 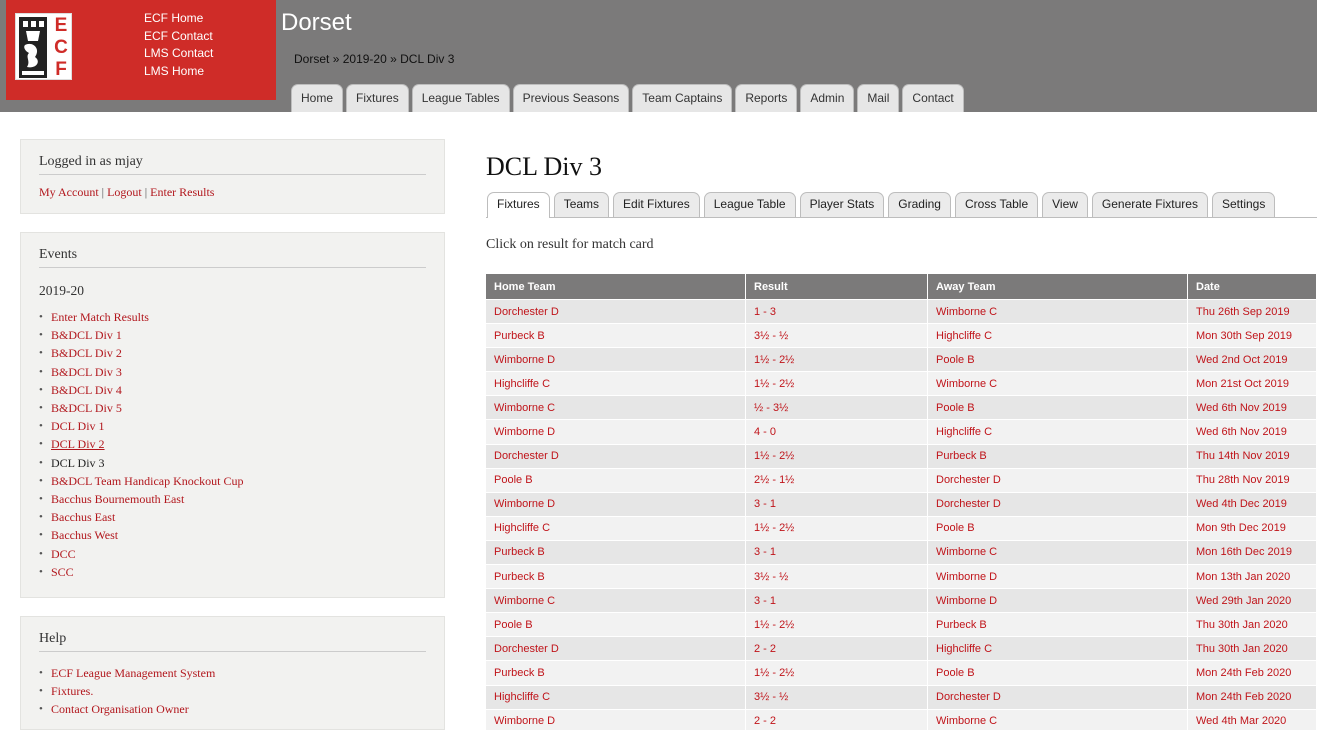 I want to click on event-link-bdcl-div-3: B&DCL Div 3, so click(x=86, y=372).